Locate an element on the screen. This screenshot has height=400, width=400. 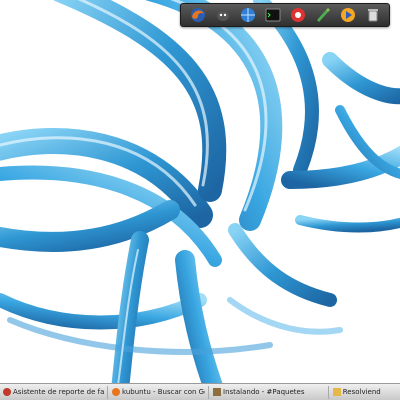
quick-launch-dock is located at coordinates (285, 15).